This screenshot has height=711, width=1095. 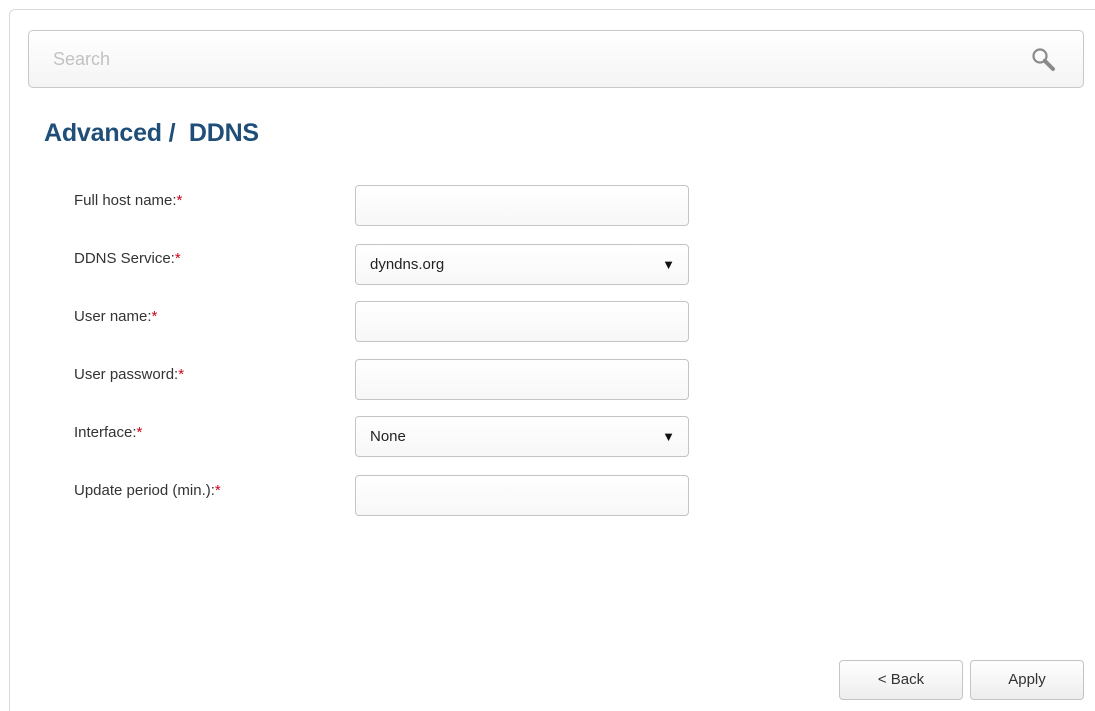 What do you see at coordinates (129, 374) in the screenshot?
I see `user-password-label: User password:*` at bounding box center [129, 374].